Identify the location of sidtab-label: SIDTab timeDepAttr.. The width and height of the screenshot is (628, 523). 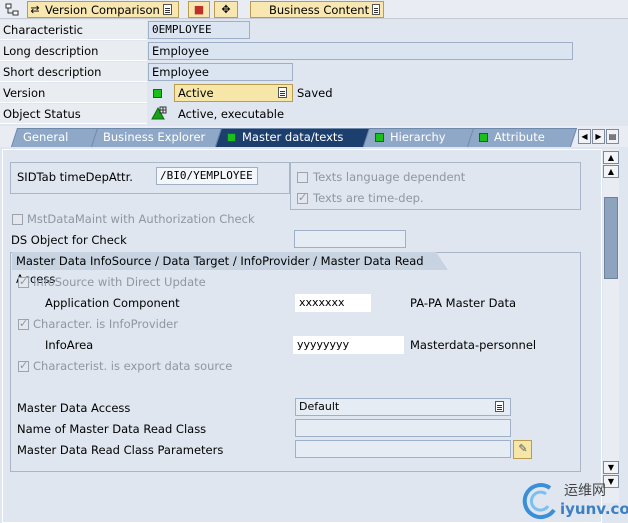
(75, 177).